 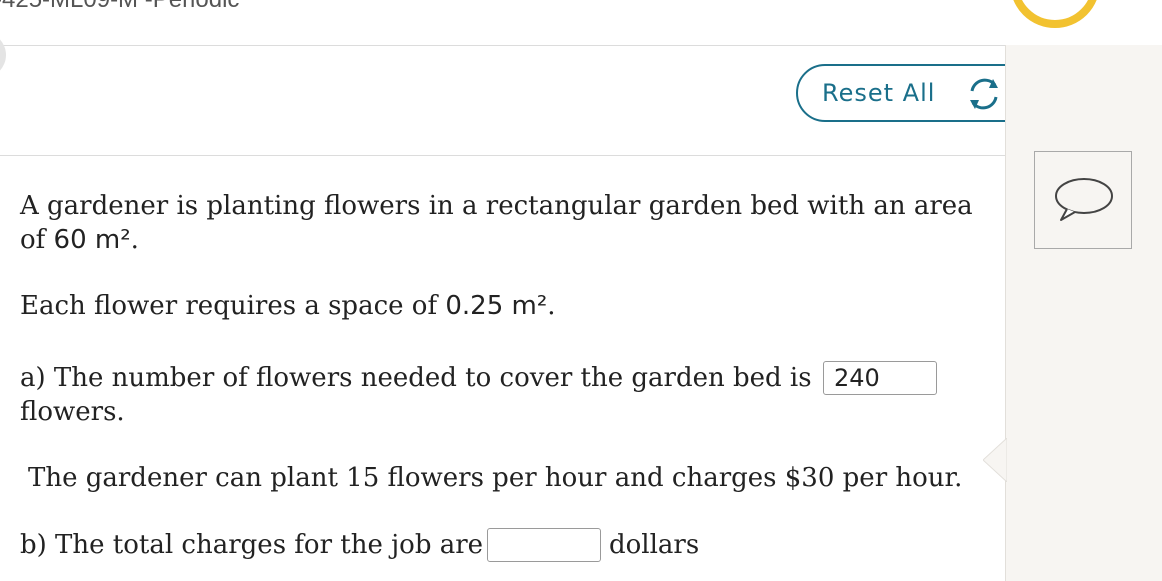 What do you see at coordinates (134, 240) in the screenshot?
I see `question-line-2-suffix: .` at bounding box center [134, 240].